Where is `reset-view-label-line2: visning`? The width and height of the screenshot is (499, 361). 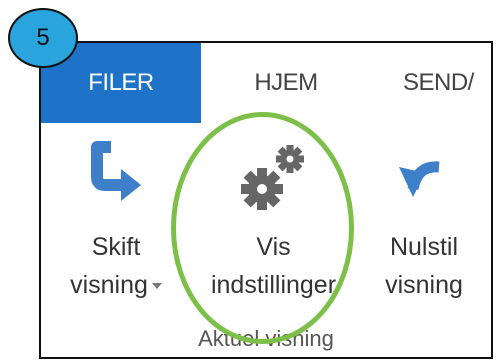 reset-view-label-line2: visning is located at coordinates (424, 285).